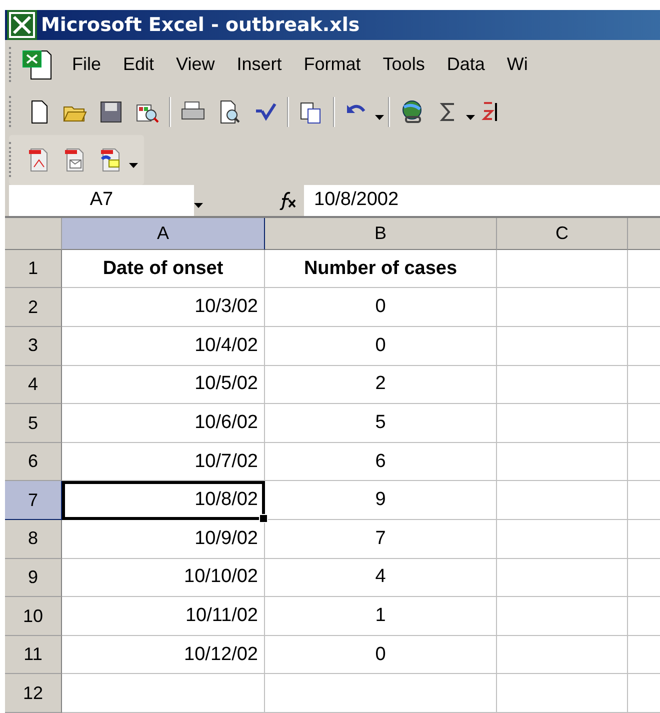 The image size is (660, 713). I want to click on table-cell: 4, so click(381, 578).